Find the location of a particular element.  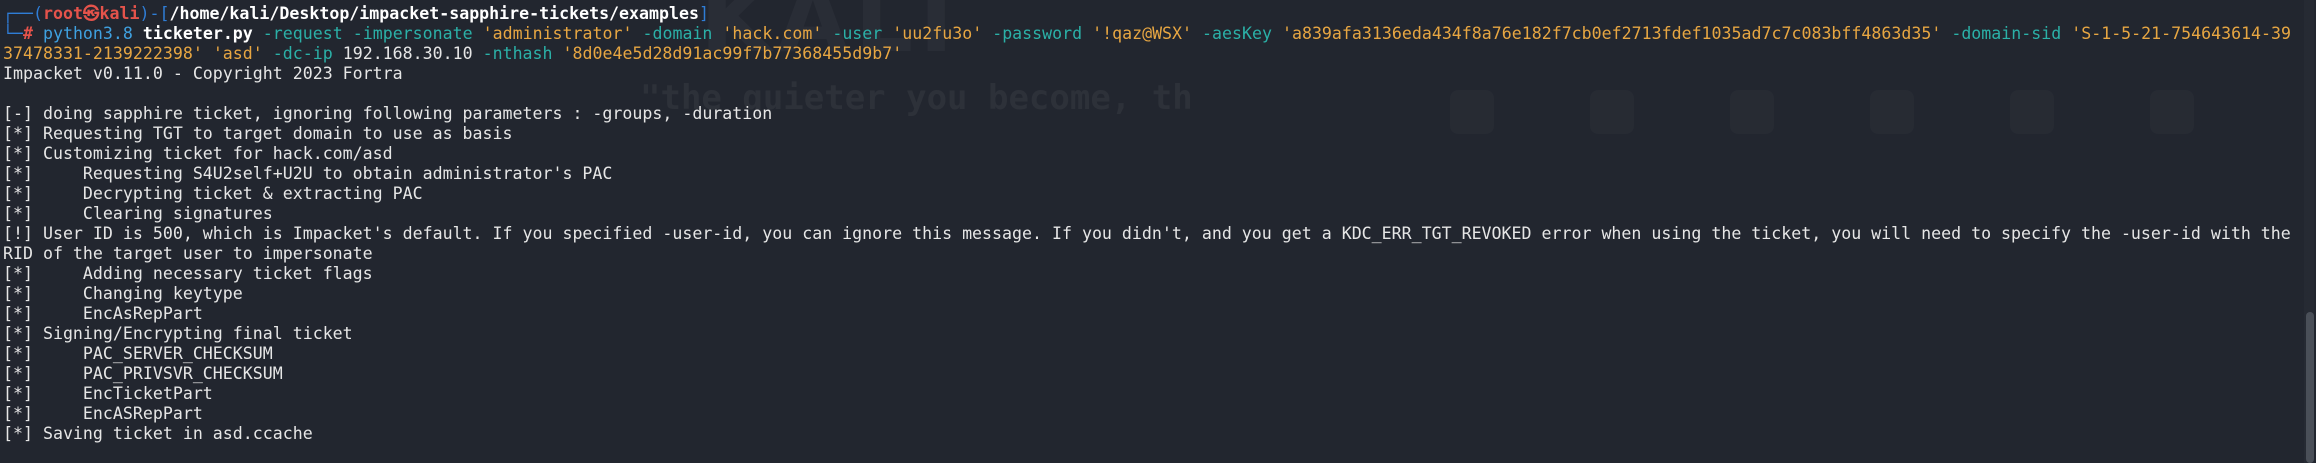

prompt-frame: ] is located at coordinates (703, 13).